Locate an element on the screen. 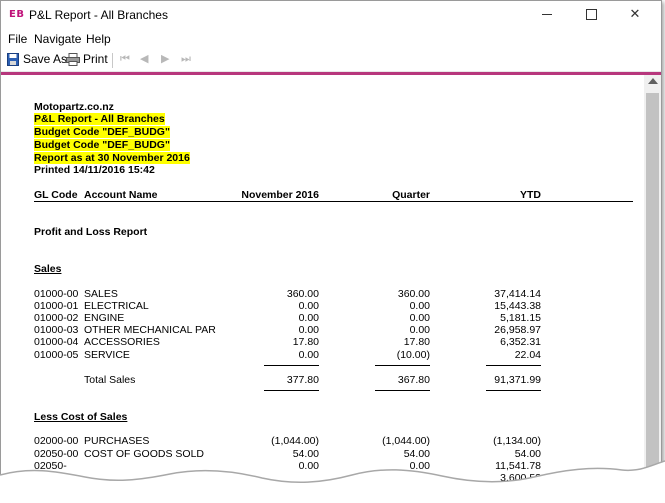 This screenshot has height=503, width=665. ytd-value: 22.04 is located at coordinates (527, 355).